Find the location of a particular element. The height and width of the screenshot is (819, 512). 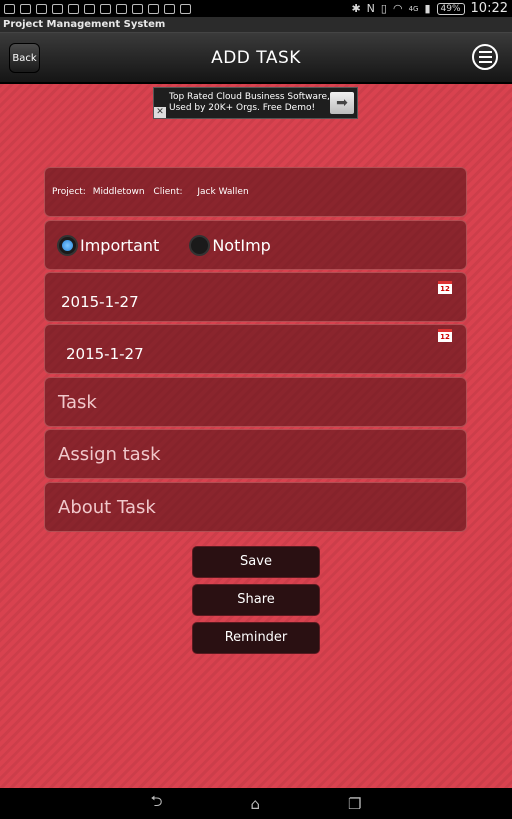

nfc-icon: N is located at coordinates (370, 8).